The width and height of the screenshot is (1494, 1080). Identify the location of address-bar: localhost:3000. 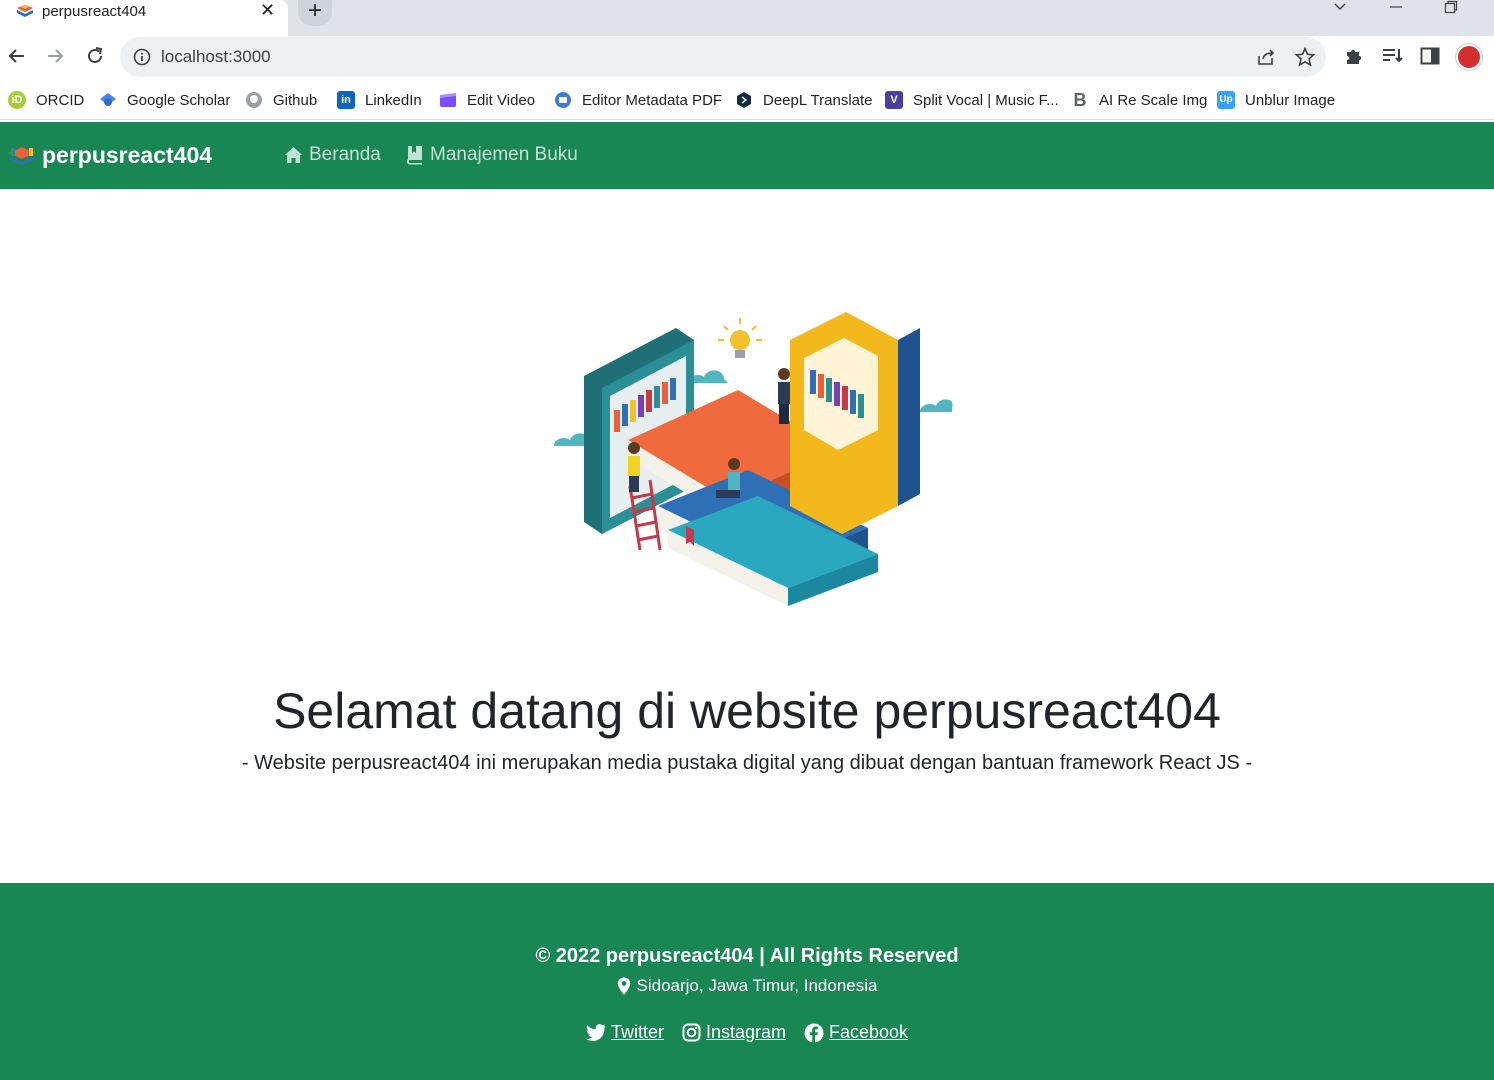
(723, 57).